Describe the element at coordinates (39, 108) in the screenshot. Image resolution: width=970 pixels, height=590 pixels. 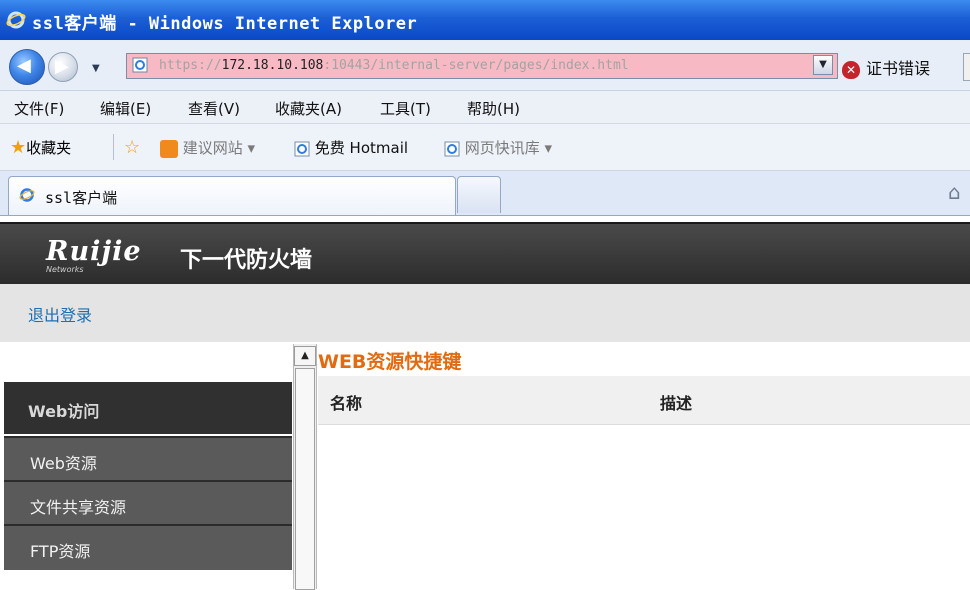
I see `menu-file: 文件(F)` at that location.